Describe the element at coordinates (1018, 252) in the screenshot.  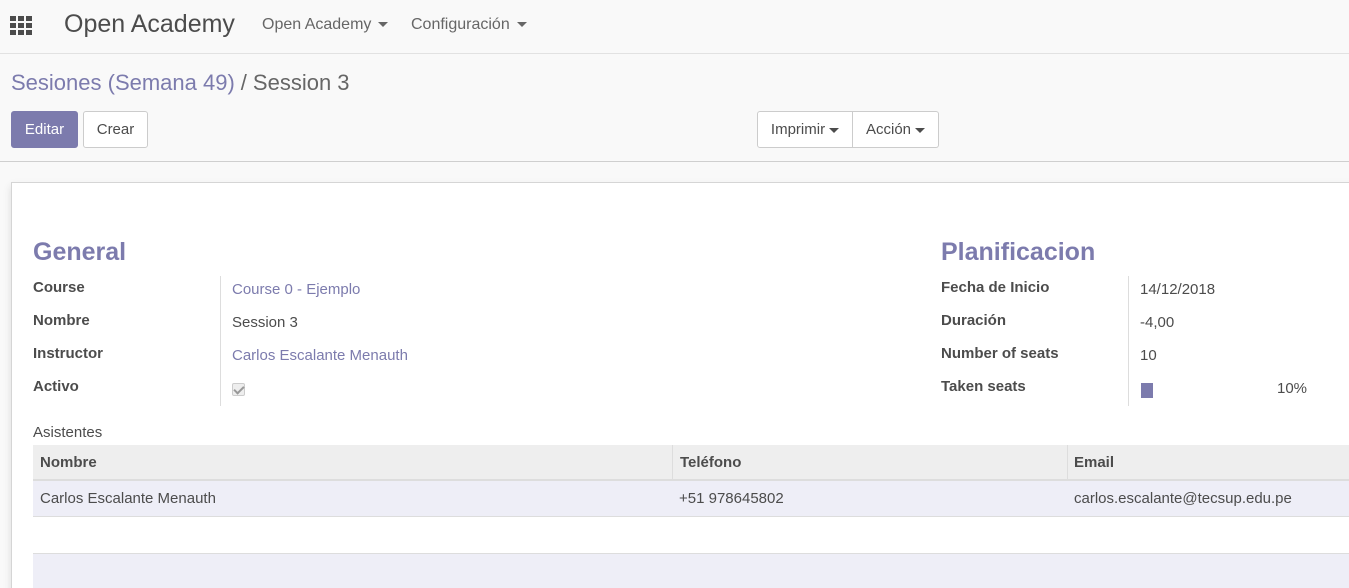
I see `planning-group-title: Planificacion` at that location.